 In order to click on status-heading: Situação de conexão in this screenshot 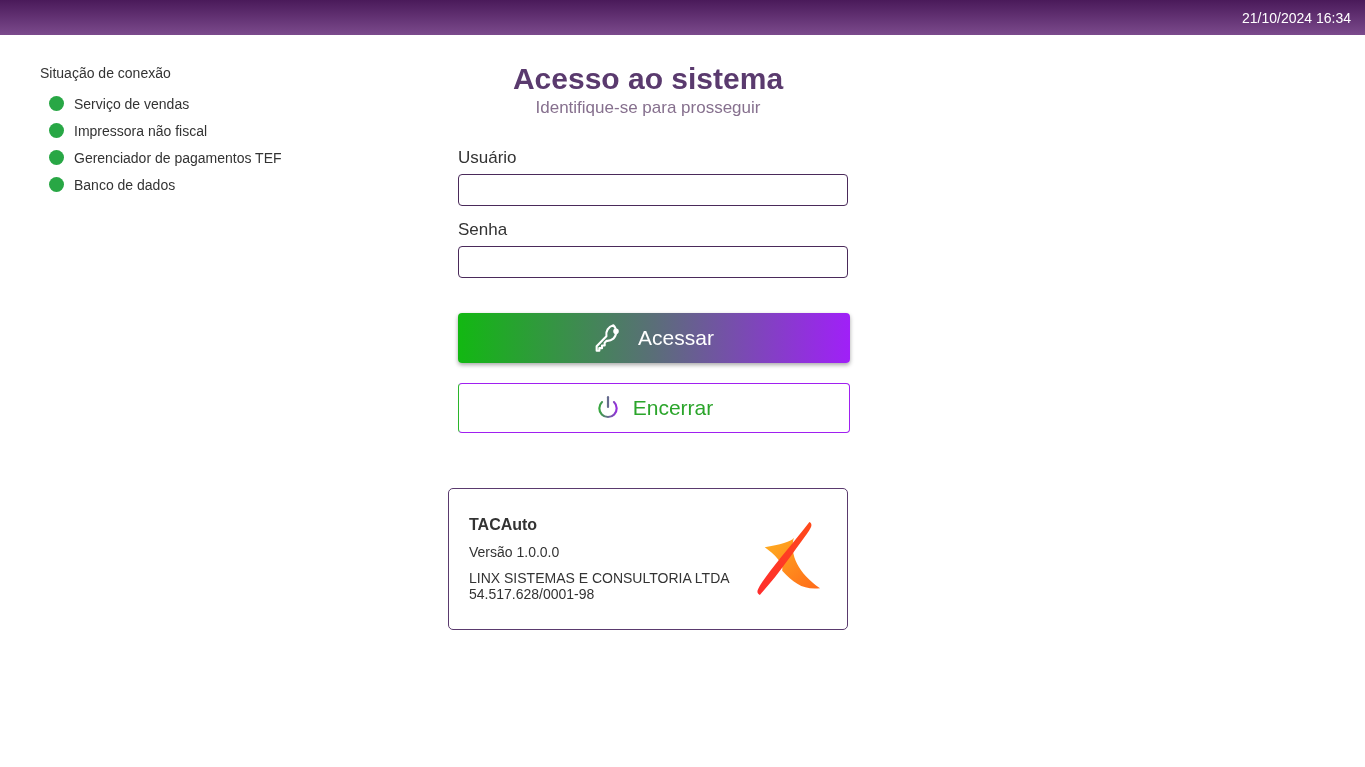, I will do `click(106, 73)`.